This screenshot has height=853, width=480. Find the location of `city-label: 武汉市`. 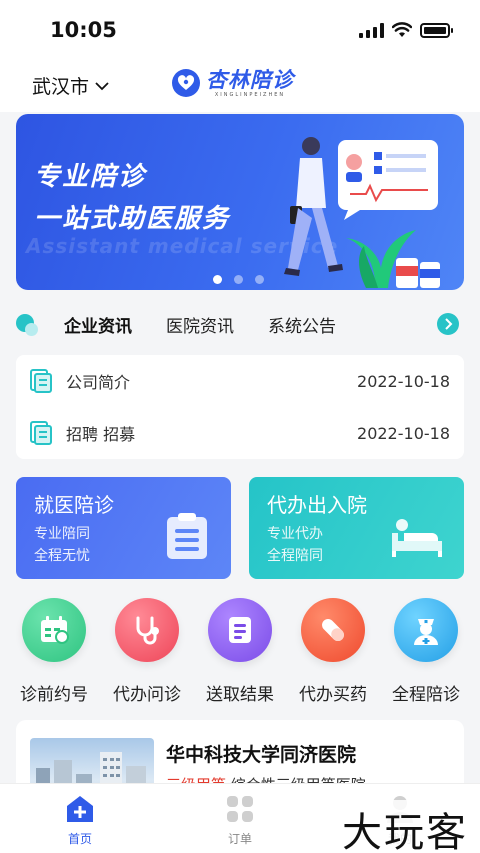

city-label: 武汉市 is located at coordinates (61, 87).